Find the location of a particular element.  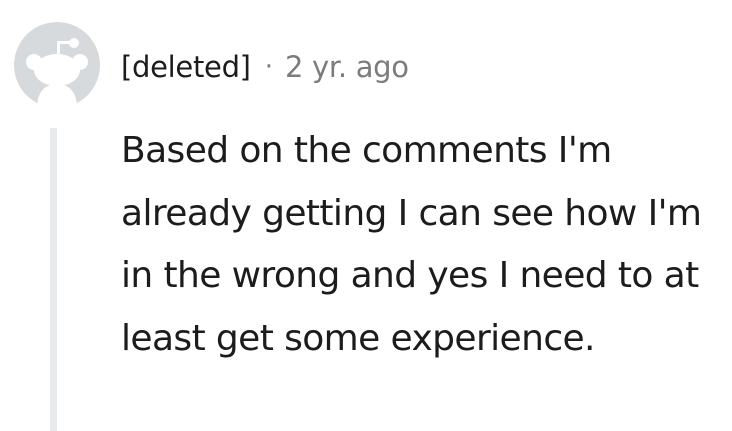

comment-header: [deleted] · 2 yr. ago is located at coordinates (265, 67).